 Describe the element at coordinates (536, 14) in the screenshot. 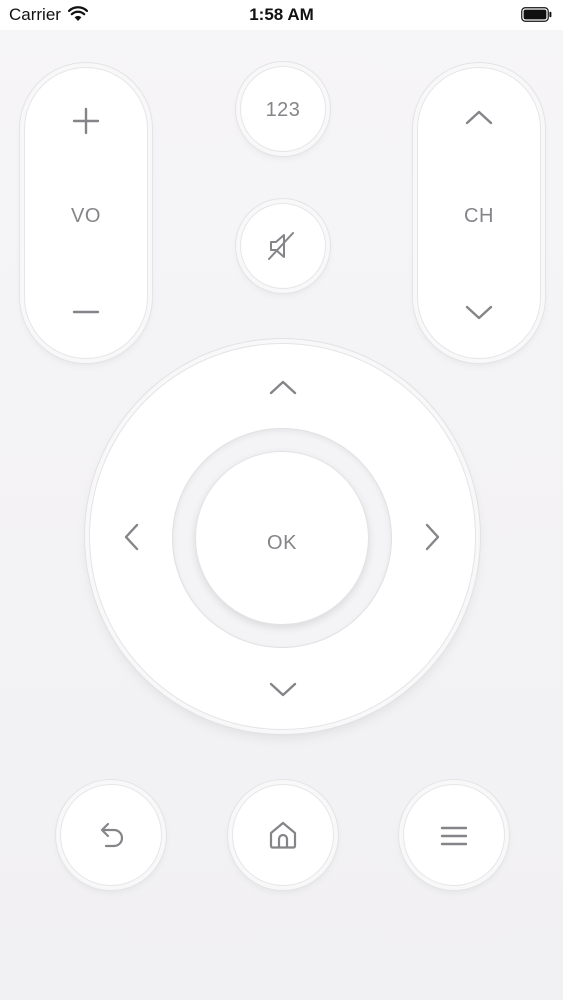

I see `battery-icon` at that location.